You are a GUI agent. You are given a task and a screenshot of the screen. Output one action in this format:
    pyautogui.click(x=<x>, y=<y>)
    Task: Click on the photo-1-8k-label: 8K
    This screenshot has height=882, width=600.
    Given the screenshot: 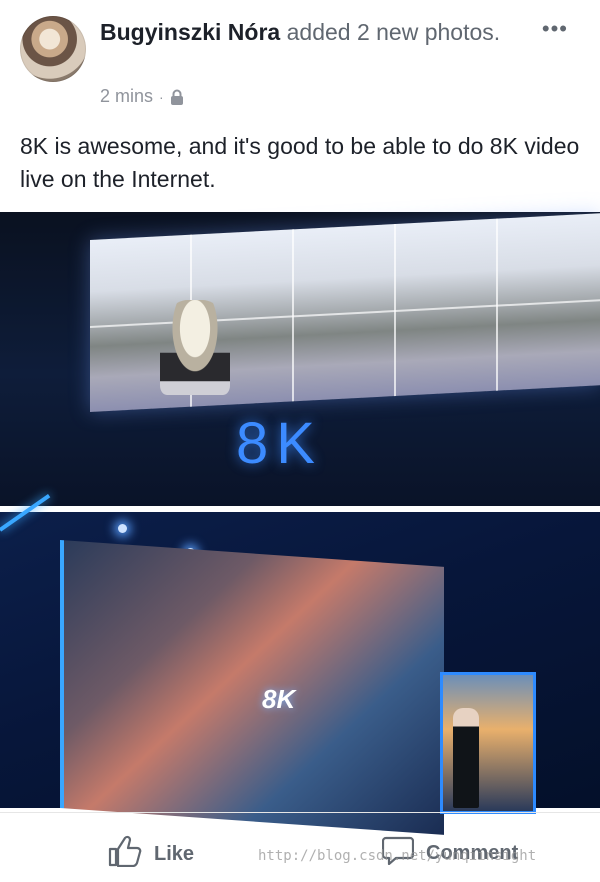 What is the action you would take?
    pyautogui.click(x=279, y=443)
    